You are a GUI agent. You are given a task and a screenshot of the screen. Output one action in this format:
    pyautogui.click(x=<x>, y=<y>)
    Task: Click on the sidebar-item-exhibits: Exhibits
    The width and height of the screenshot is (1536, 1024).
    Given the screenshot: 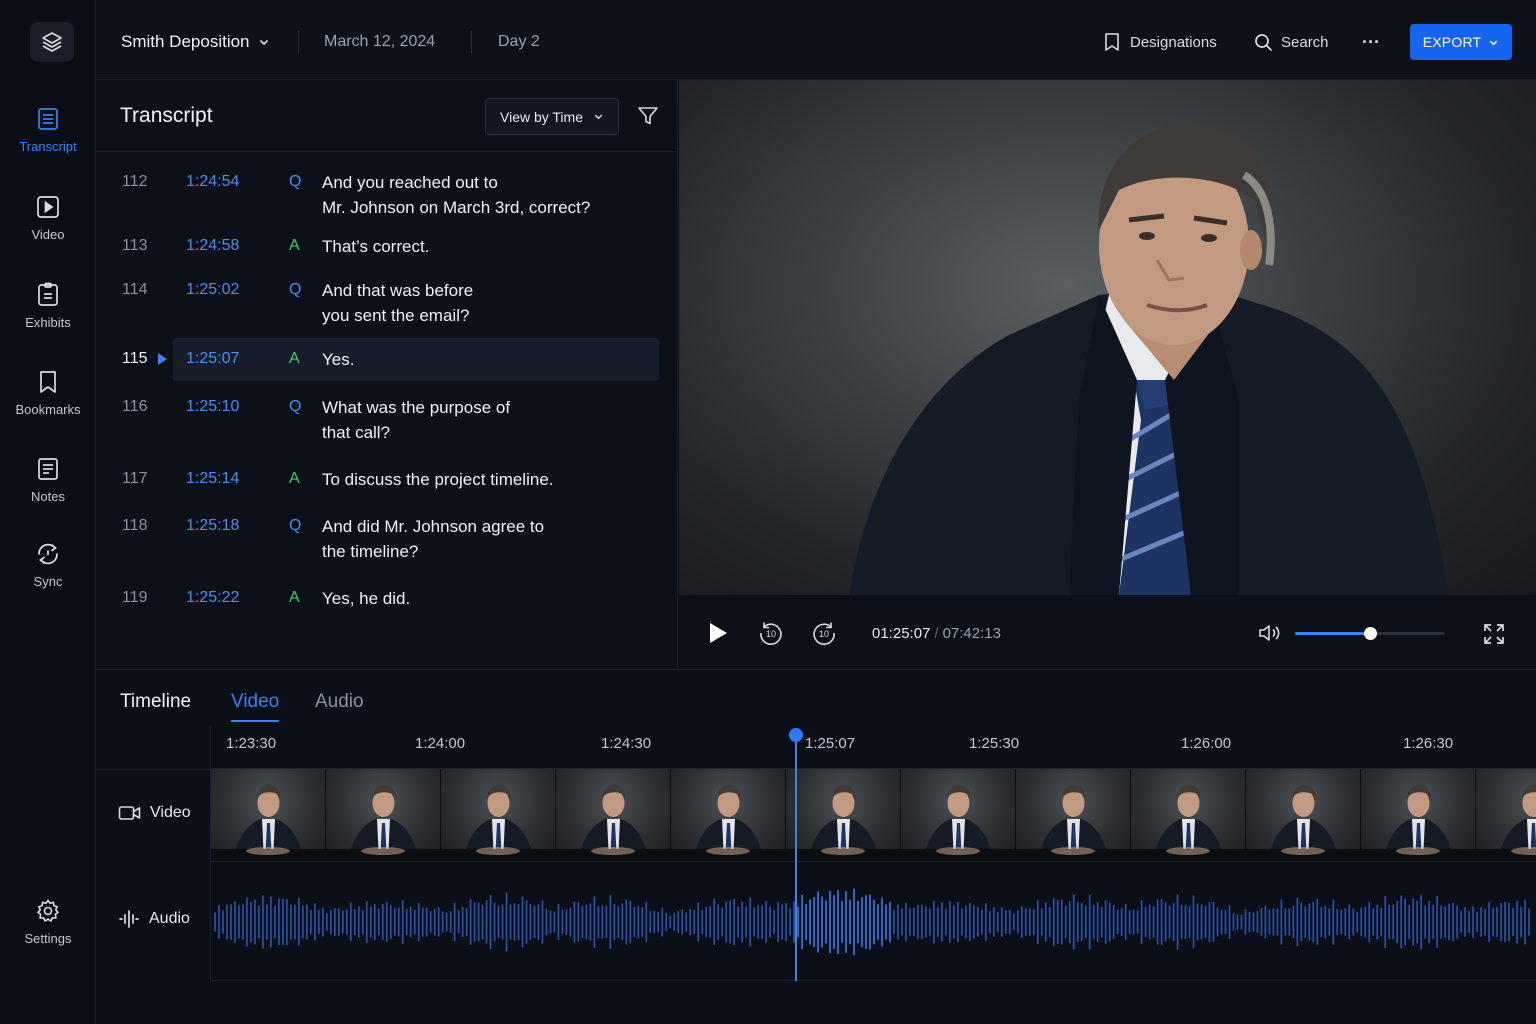 What is the action you would take?
    pyautogui.click(x=48, y=306)
    